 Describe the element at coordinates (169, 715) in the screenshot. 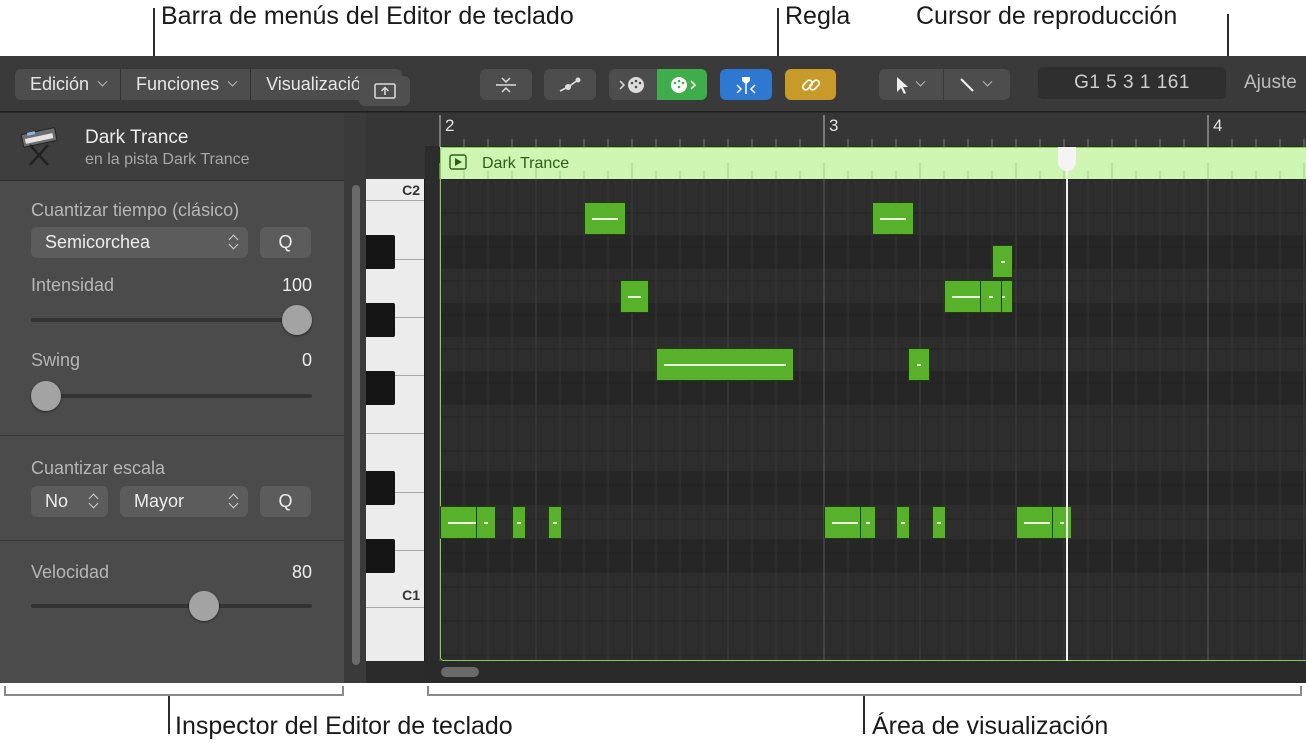

I see `callout-inspector-line` at that location.